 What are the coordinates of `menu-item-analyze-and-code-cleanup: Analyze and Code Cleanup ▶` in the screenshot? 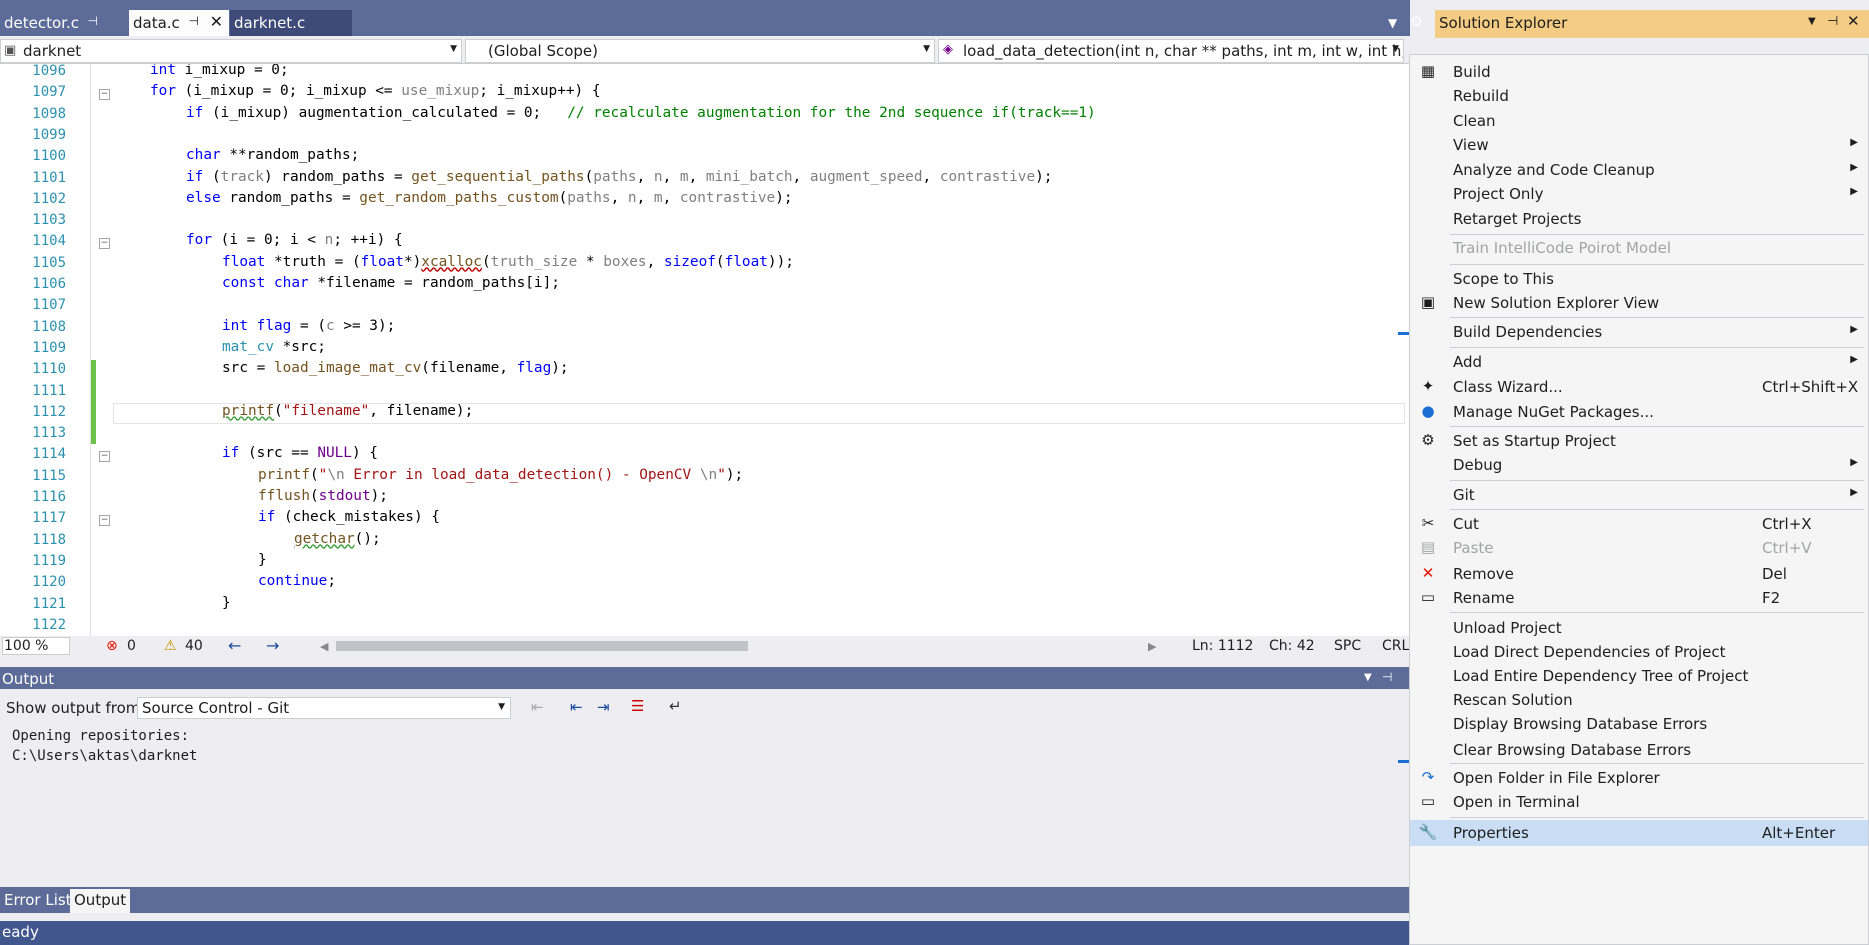 It's located at (1639, 170).